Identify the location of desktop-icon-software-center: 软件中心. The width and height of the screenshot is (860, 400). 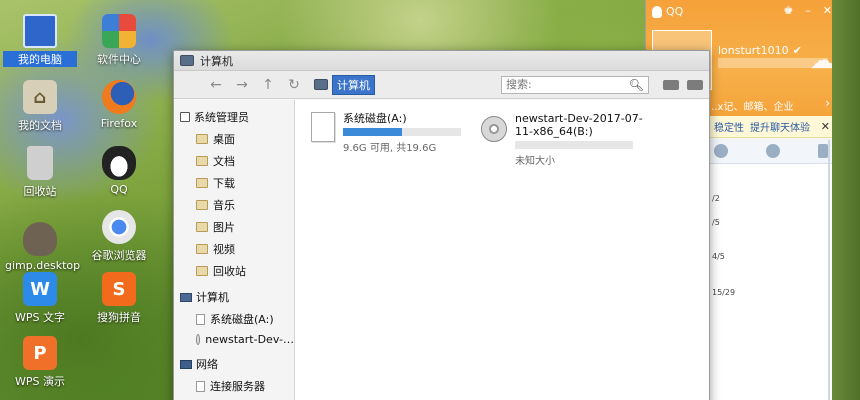
(119, 40).